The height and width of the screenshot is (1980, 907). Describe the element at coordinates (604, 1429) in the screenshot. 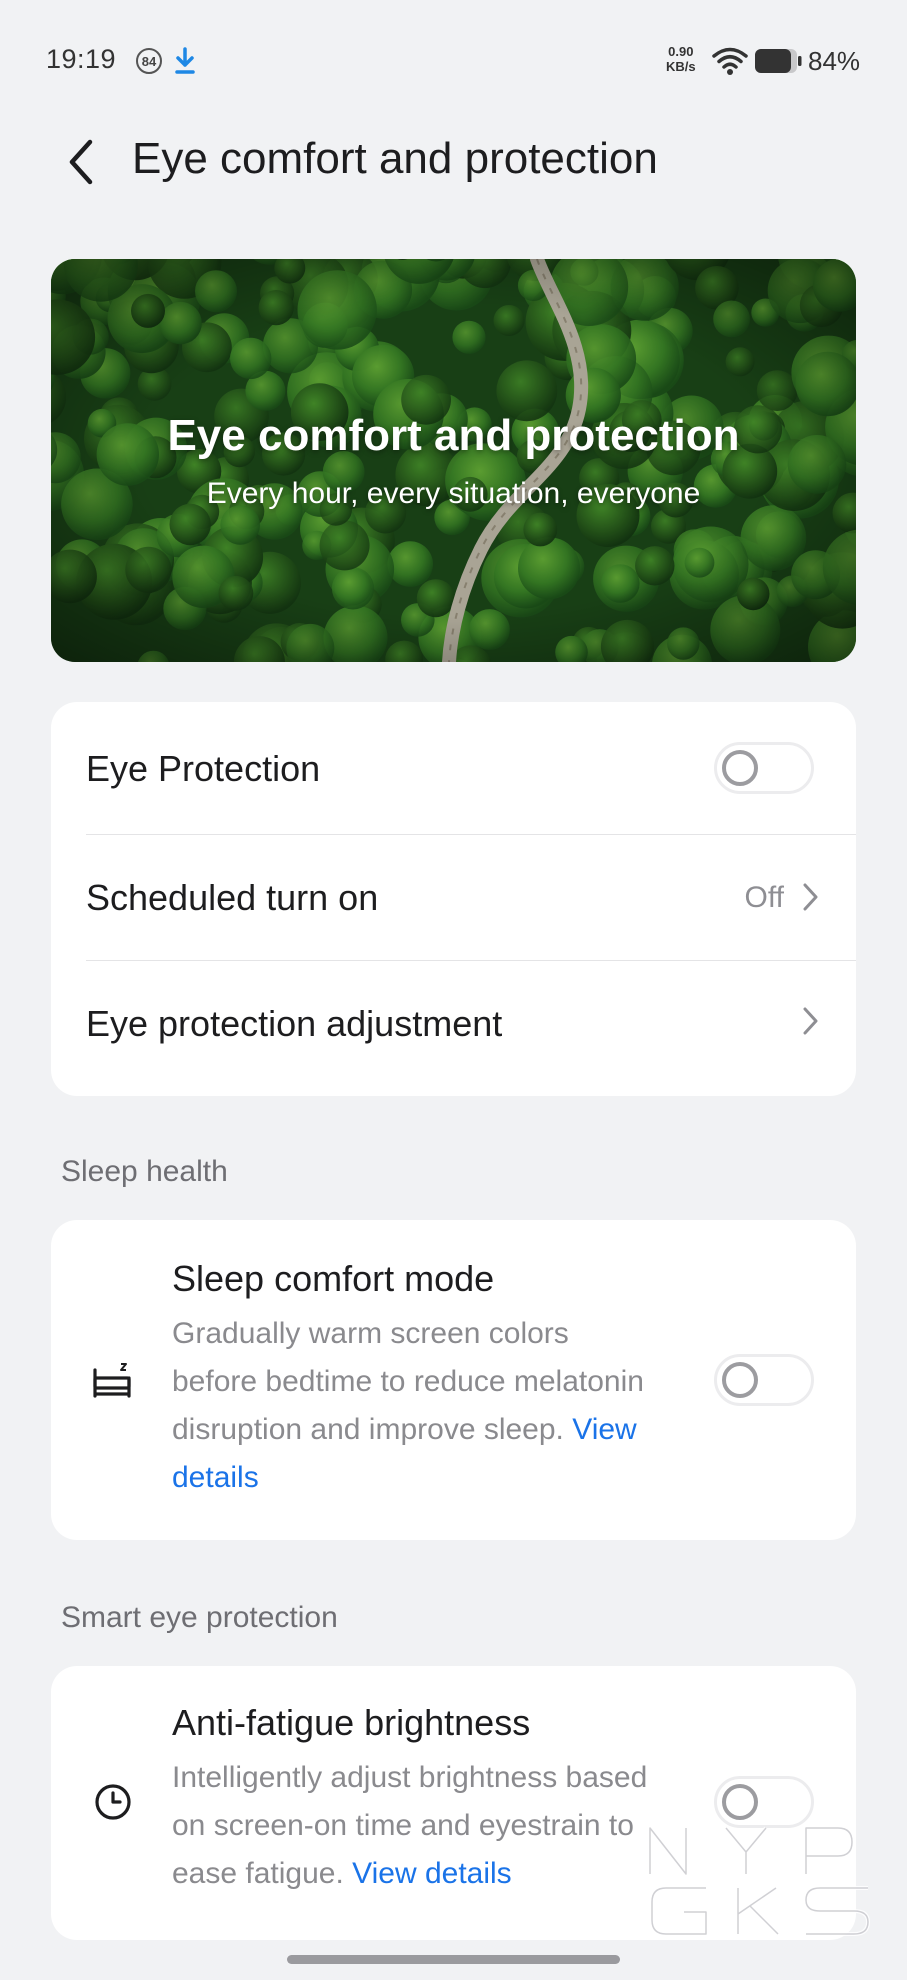

I see `view-details-link: View` at that location.